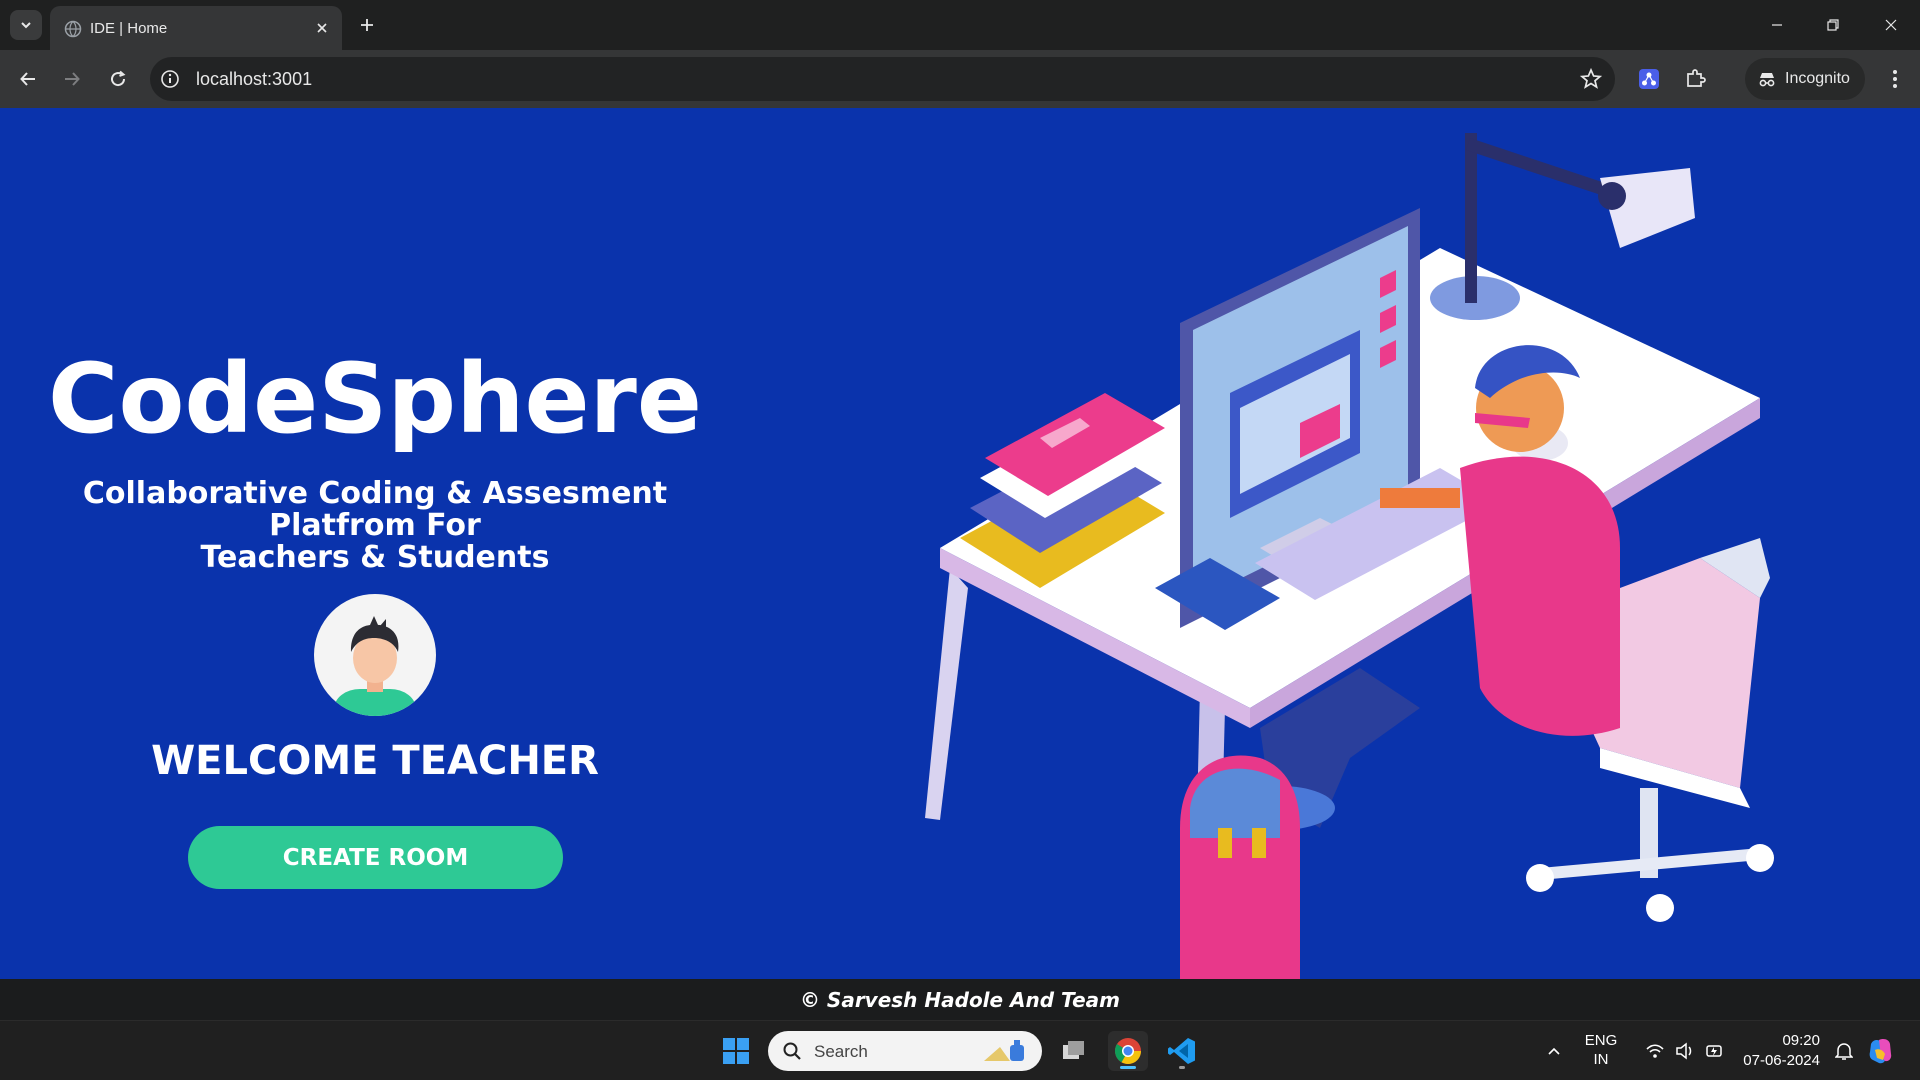  I want to click on tab-search-button, so click(26, 25).